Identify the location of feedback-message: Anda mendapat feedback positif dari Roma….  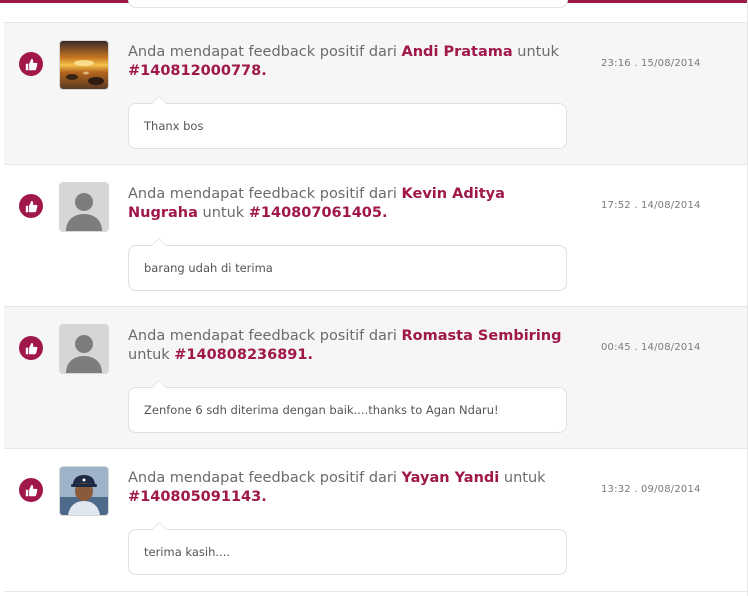
(348, 346).